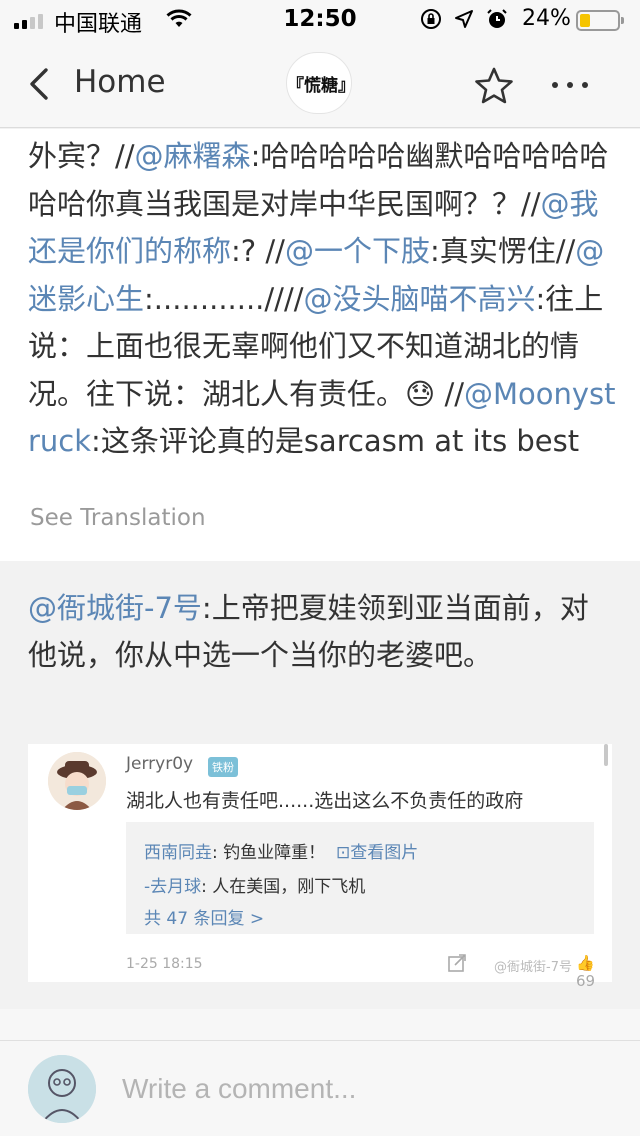  What do you see at coordinates (320, 20) in the screenshot?
I see `status-bar: 中国联通 12:50 24%` at bounding box center [320, 20].